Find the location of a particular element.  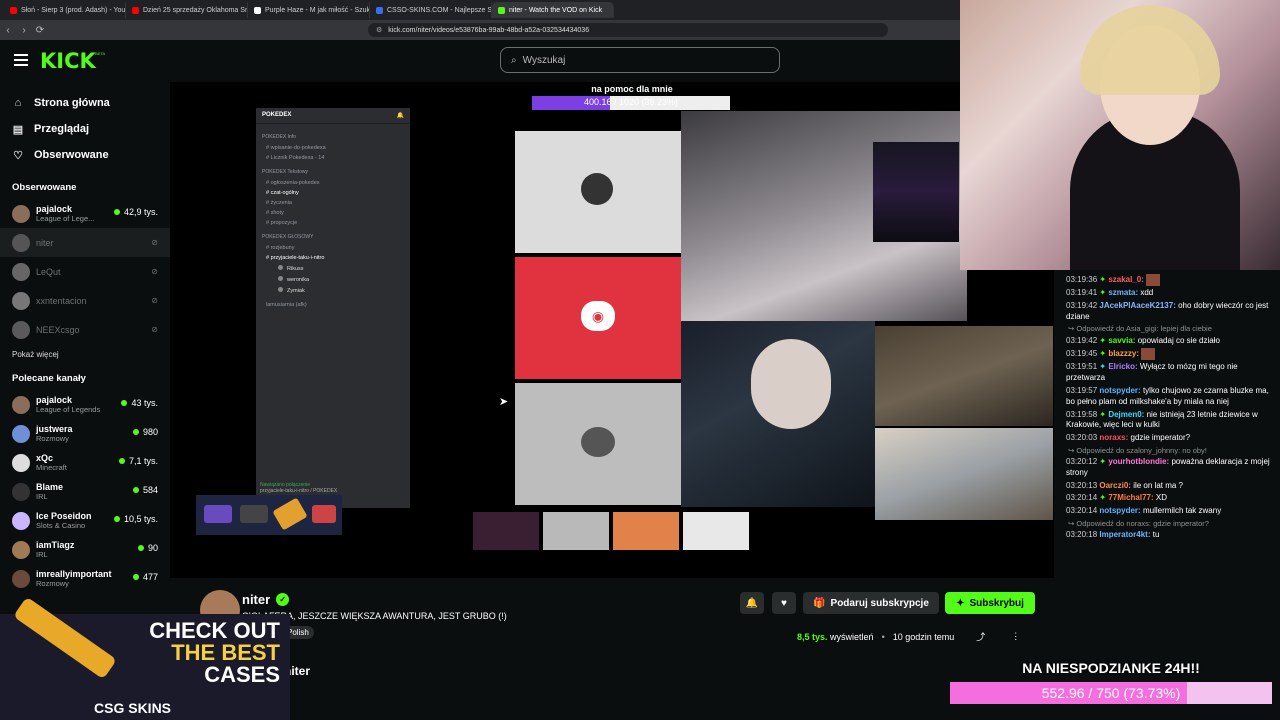

browser-tab: niter - Watch the VOD on Kick is located at coordinates (553, 10).